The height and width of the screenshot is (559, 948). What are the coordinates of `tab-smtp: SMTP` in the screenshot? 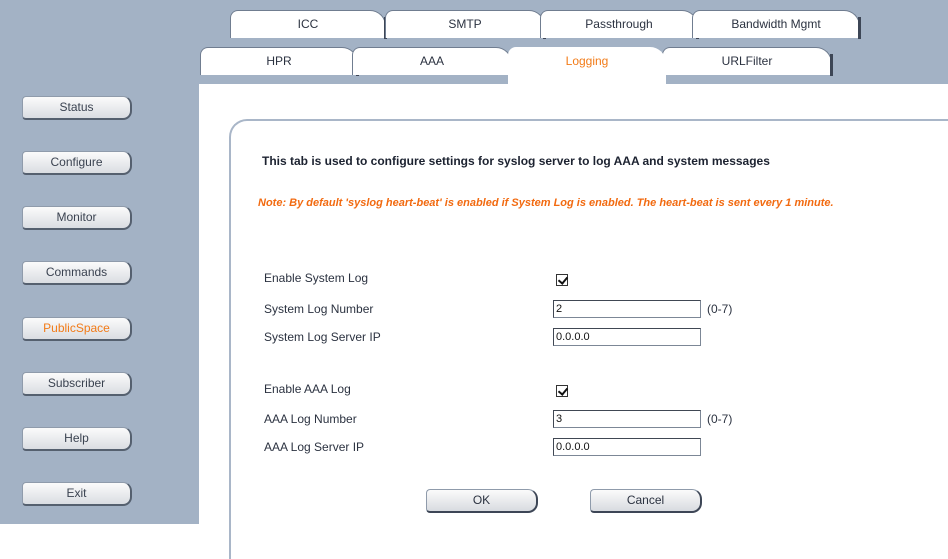 It's located at (465, 24).